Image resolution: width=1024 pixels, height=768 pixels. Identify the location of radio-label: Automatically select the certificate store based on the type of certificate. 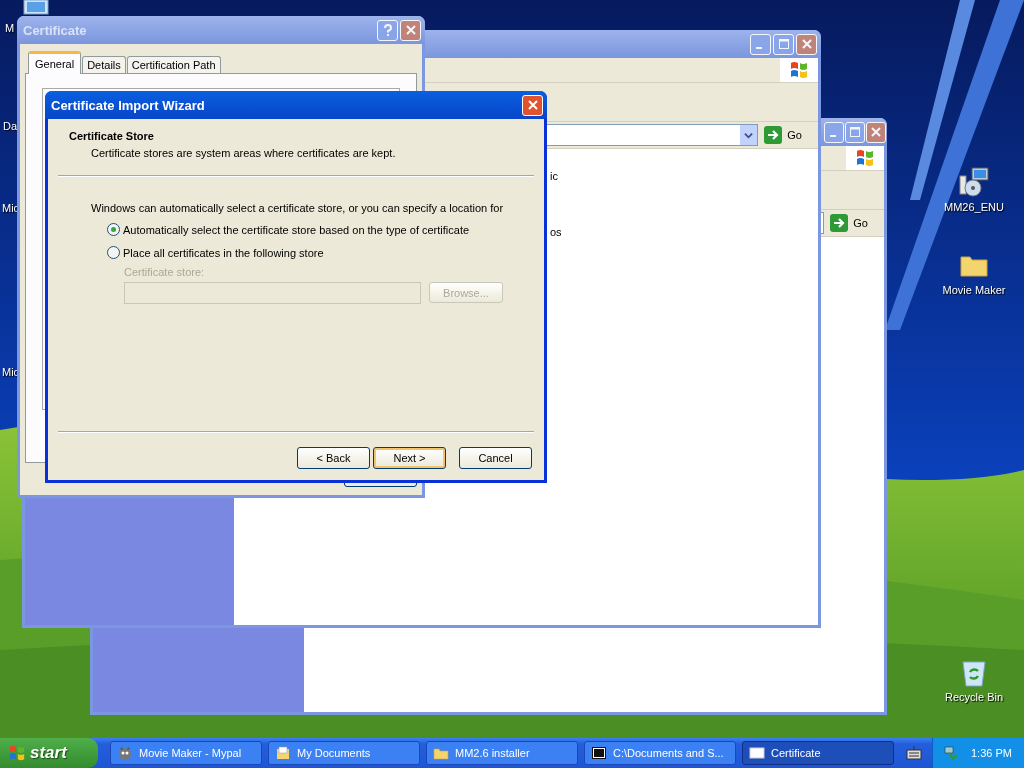
(296, 229).